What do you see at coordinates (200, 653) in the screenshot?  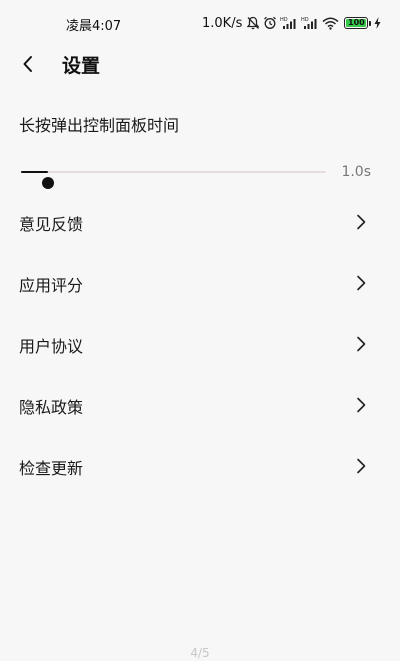 I see `page-indicator: 4/5` at bounding box center [200, 653].